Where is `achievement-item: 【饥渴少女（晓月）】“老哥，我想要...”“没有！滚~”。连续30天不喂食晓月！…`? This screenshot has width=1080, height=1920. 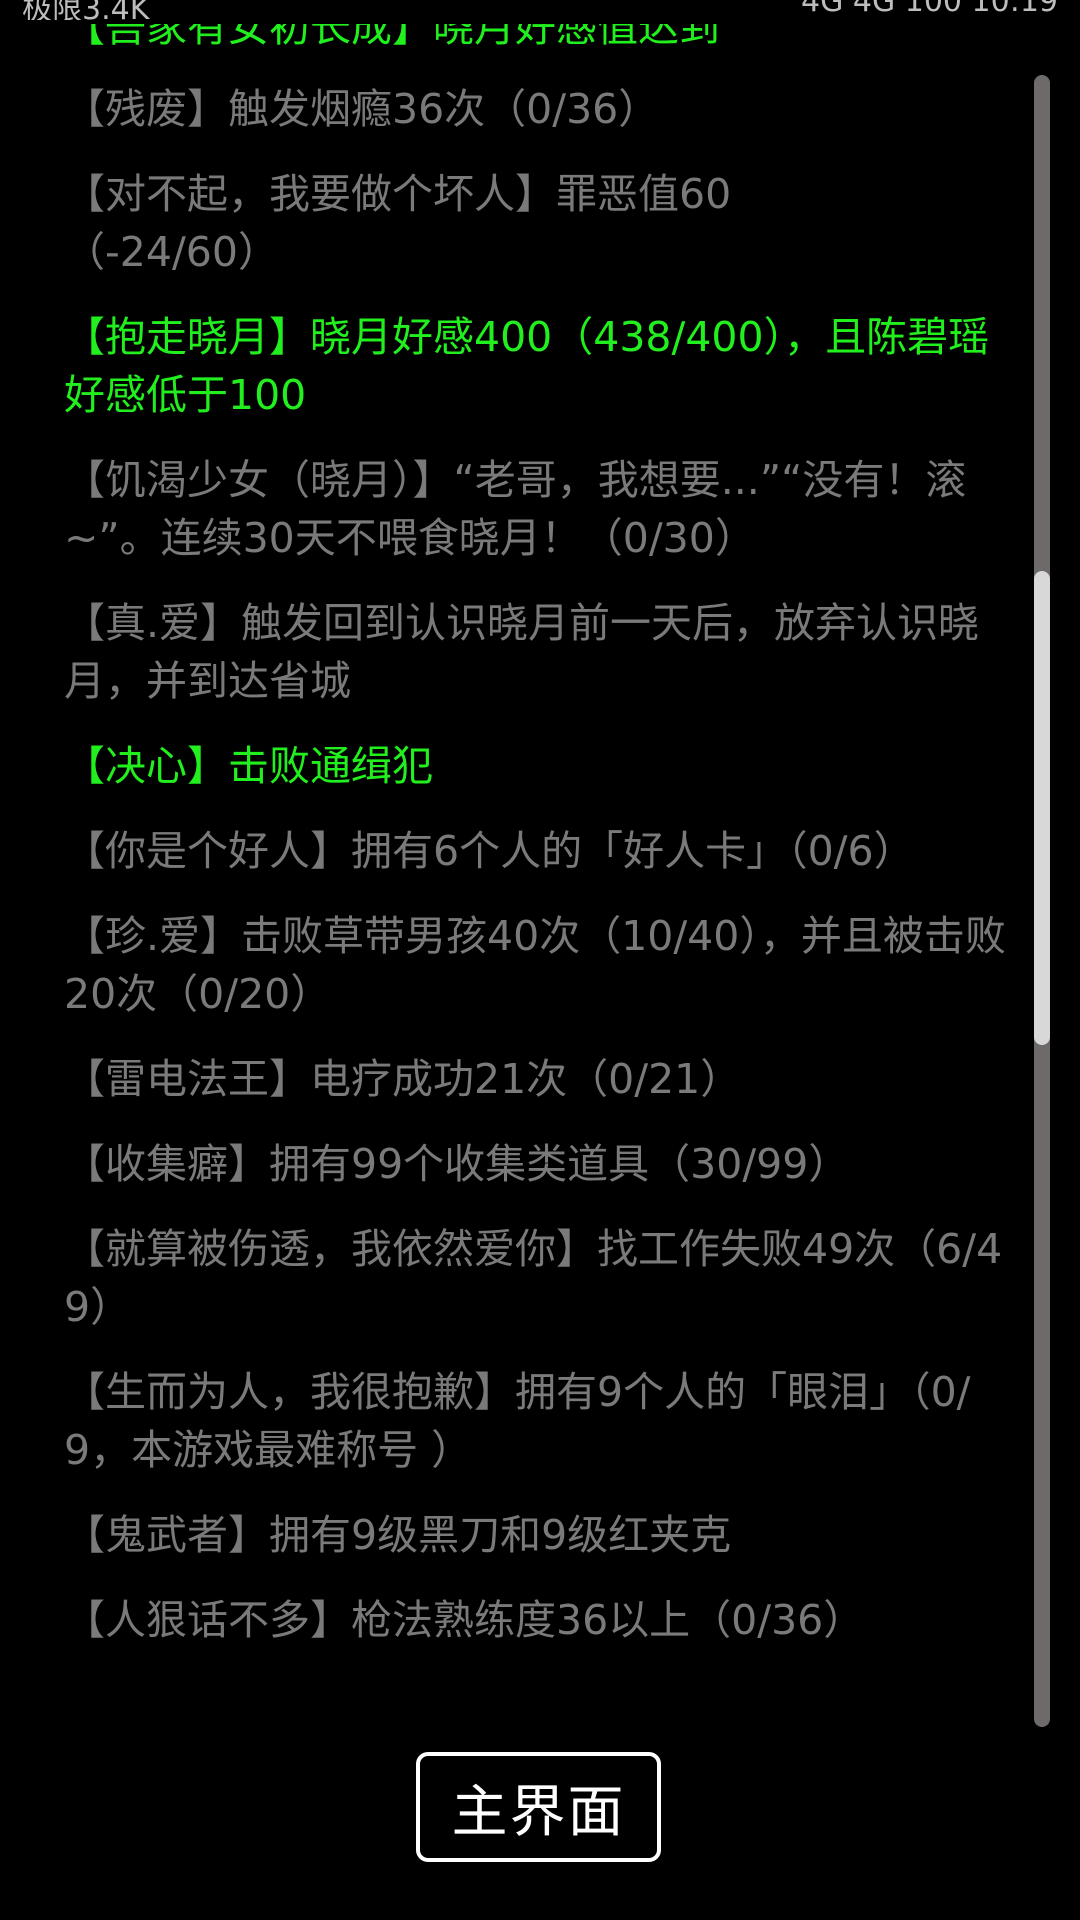
achievement-item: 【饥渴少女（晓月）】“老哥，我想要...”“没有！滚~”。连续30天不喂食晓月！… is located at coordinates (515, 509).